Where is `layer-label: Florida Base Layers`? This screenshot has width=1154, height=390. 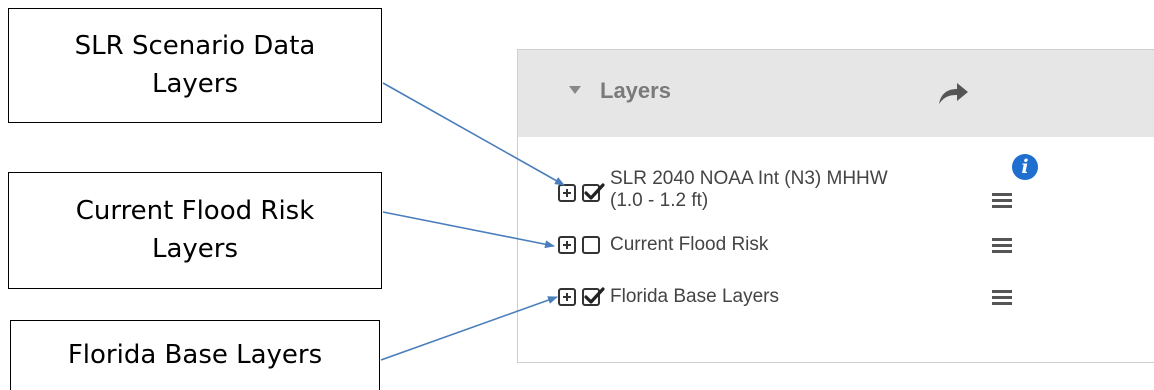
layer-label: Florida Base Layers is located at coordinates (694, 296).